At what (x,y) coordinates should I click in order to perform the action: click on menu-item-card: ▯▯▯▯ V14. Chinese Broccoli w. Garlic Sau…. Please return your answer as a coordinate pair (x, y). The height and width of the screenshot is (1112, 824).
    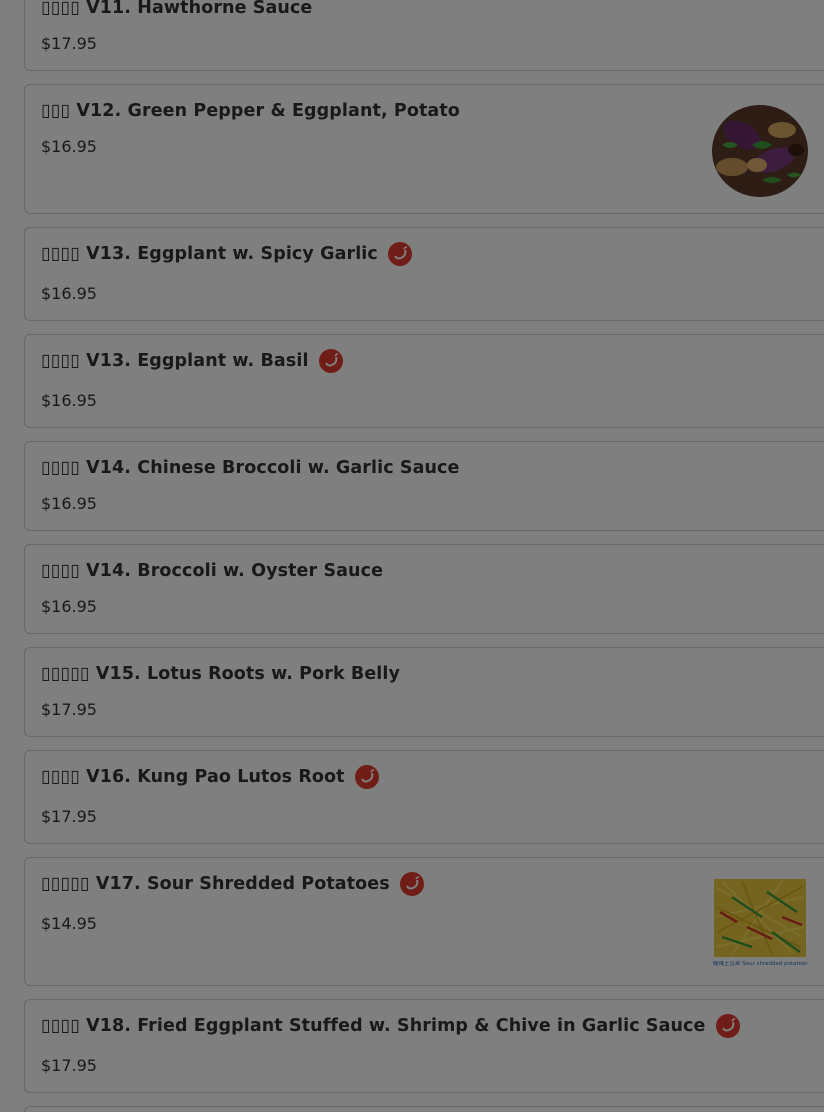
    Looking at the image, I should click on (424, 486).